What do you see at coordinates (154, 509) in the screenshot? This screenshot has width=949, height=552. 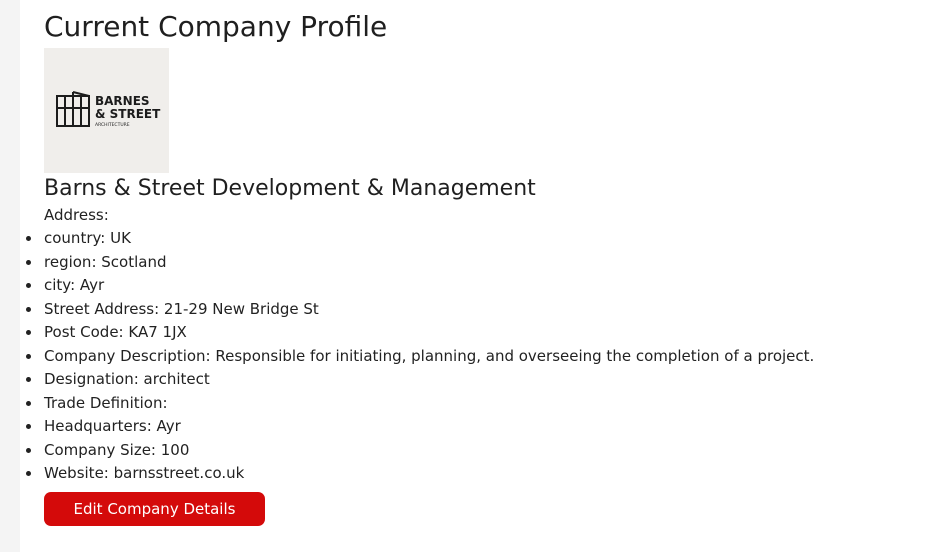 I see `edit-company-details-button: Edit Company Details` at bounding box center [154, 509].